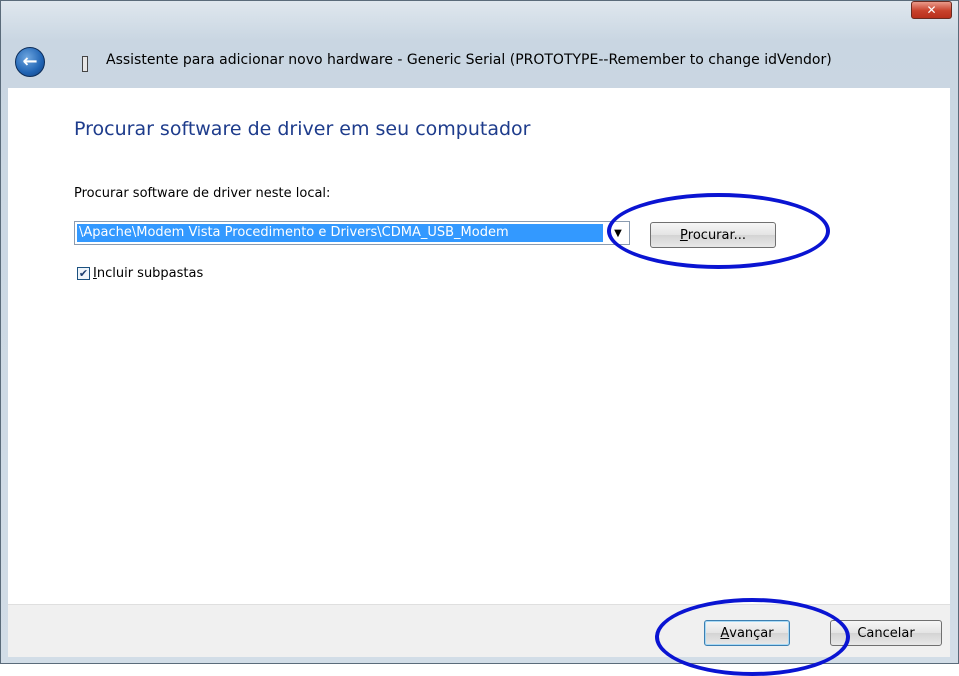 This screenshot has width=959, height=676. I want to click on back-button: ←, so click(30, 62).